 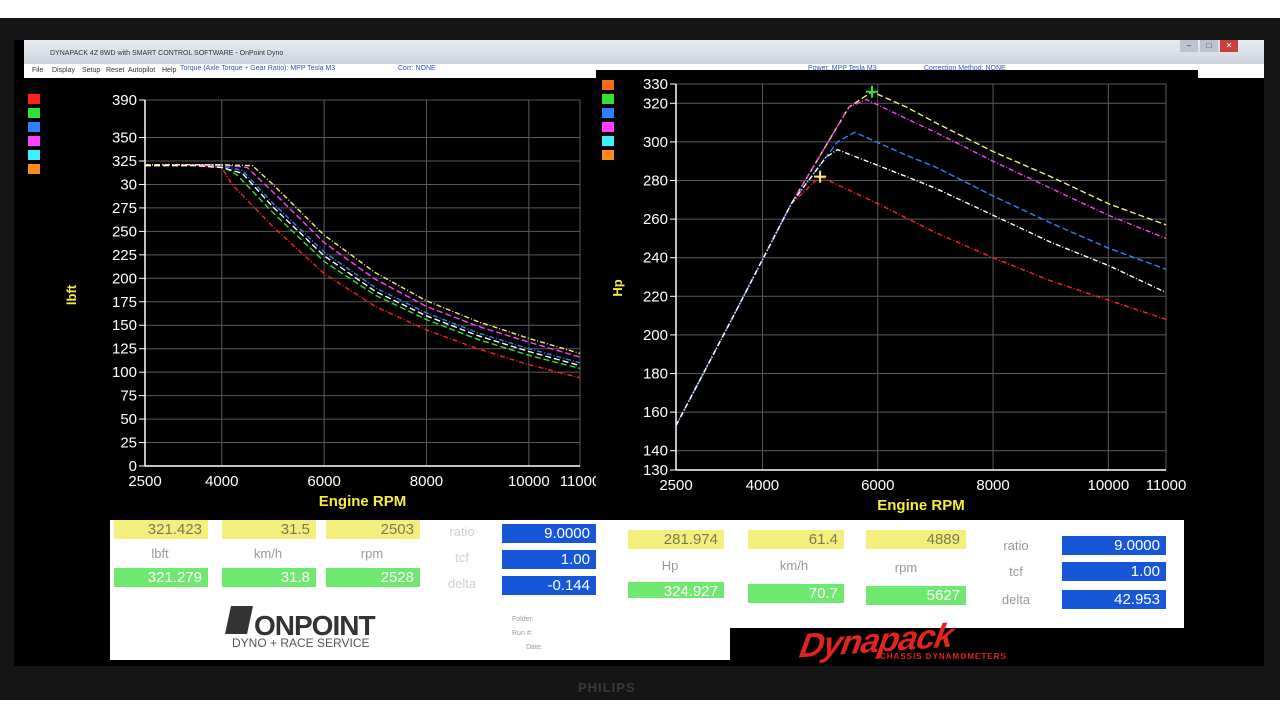 I want to click on onpoint-tagline: DYNO + RACE SERVICE, so click(x=301, y=643).